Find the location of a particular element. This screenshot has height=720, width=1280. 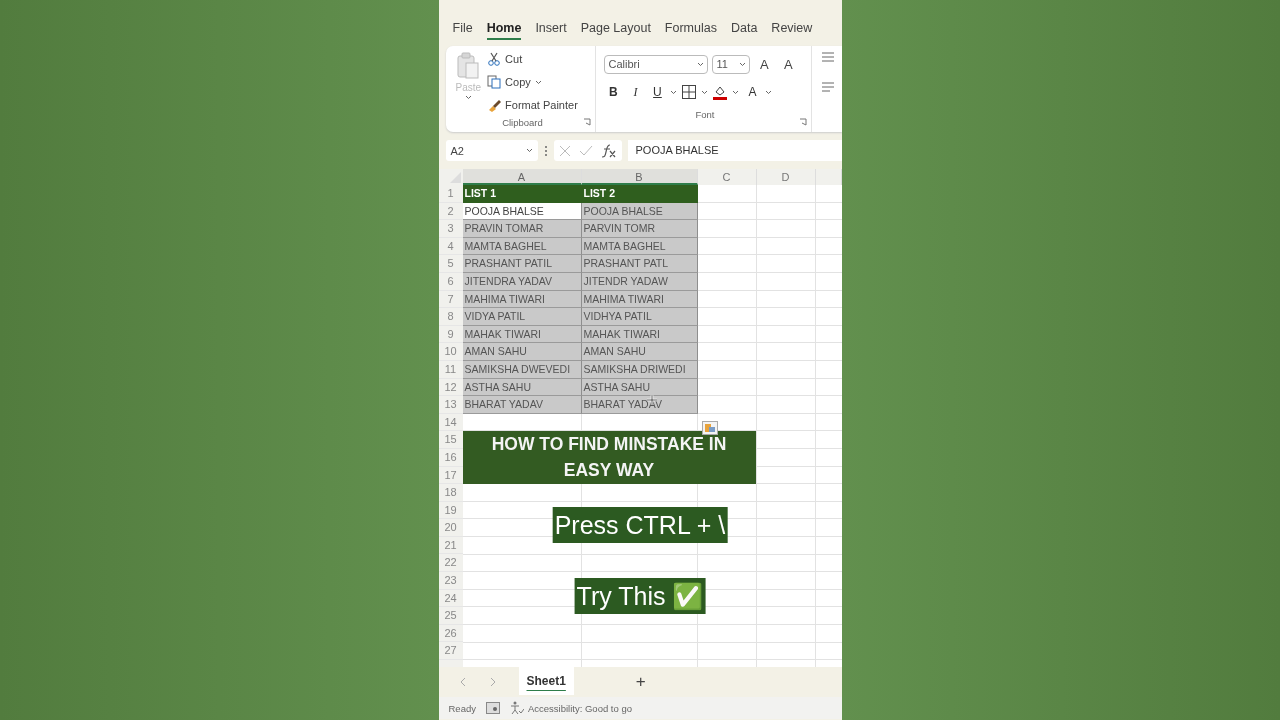

copy-icon is located at coordinates (494, 82).